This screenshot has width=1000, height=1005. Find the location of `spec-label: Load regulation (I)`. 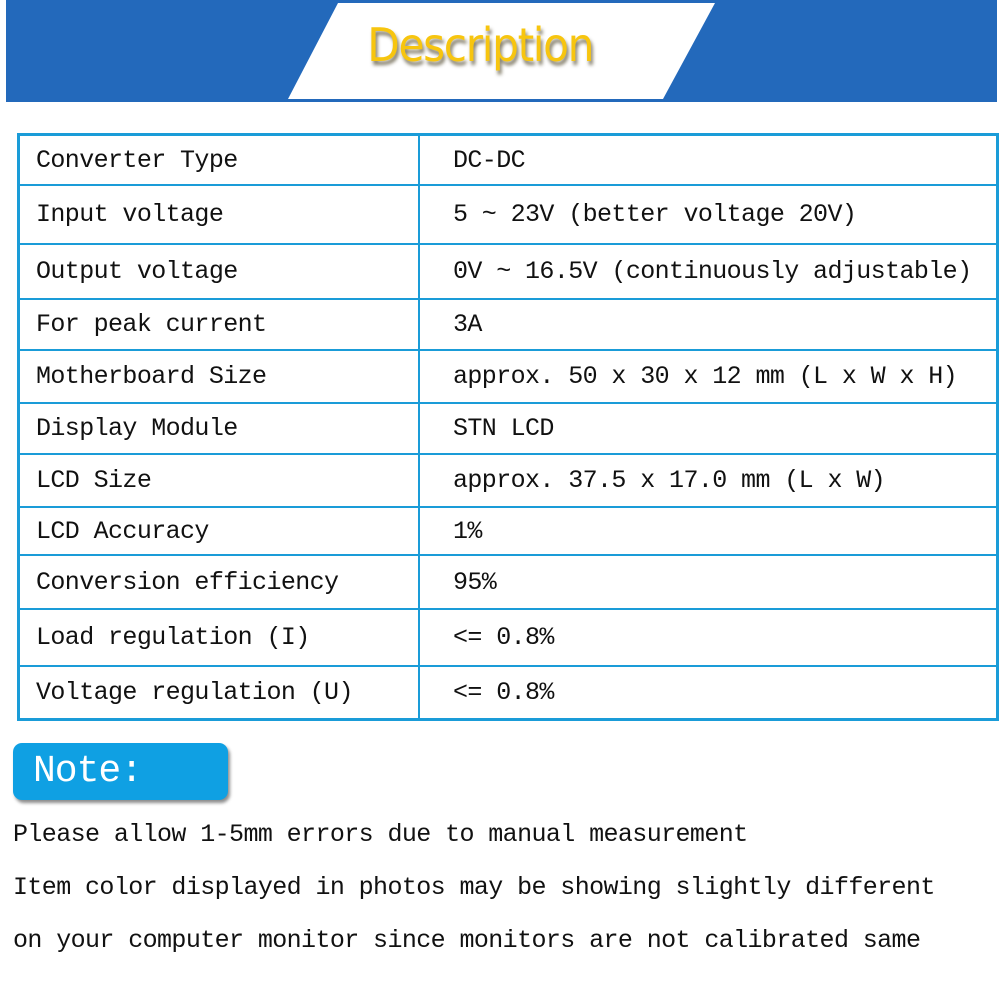

spec-label: Load regulation (I) is located at coordinates (220, 637).